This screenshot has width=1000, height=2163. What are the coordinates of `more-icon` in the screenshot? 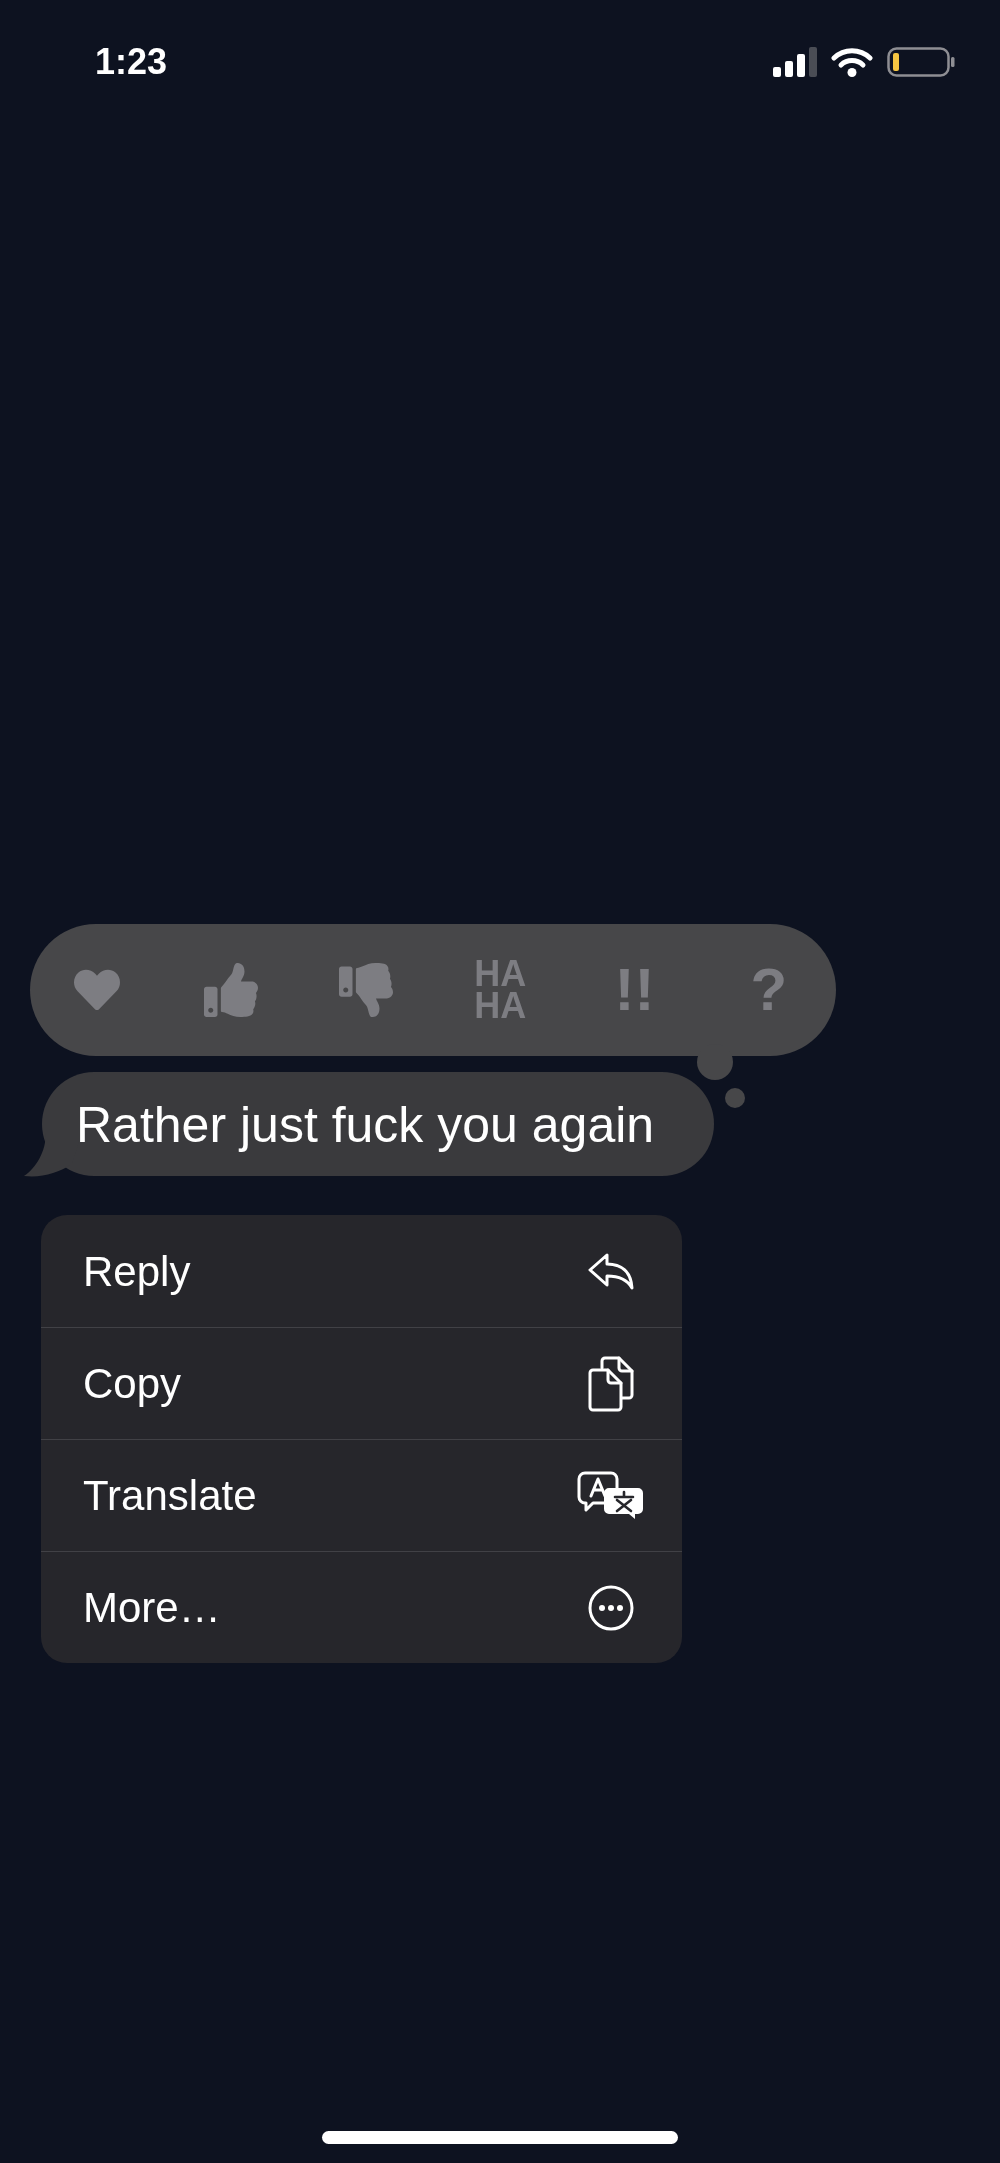 It's located at (611, 1607).